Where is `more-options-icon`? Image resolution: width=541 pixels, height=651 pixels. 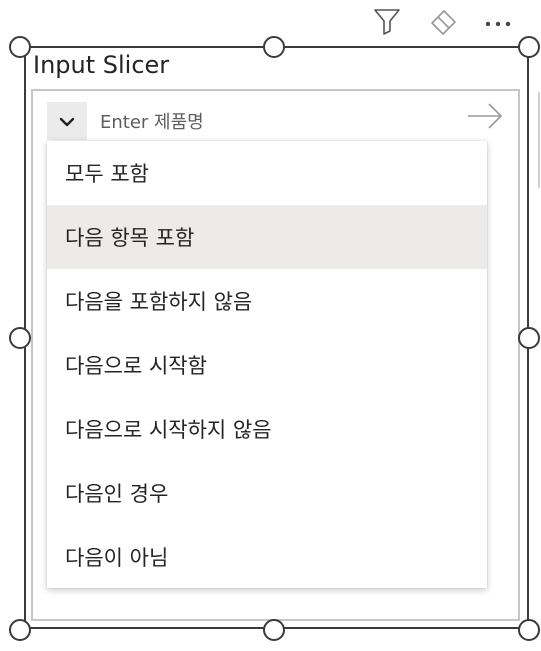 more-options-icon is located at coordinates (498, 23).